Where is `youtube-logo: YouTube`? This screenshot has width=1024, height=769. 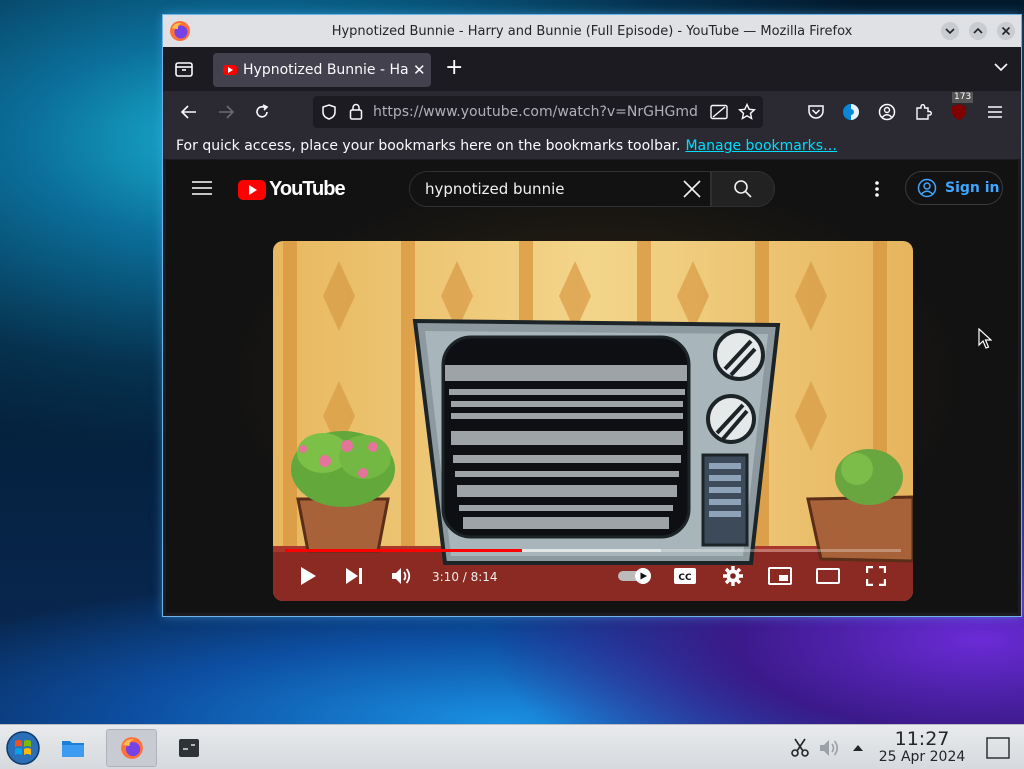
youtube-logo: YouTube is located at coordinates (292, 189).